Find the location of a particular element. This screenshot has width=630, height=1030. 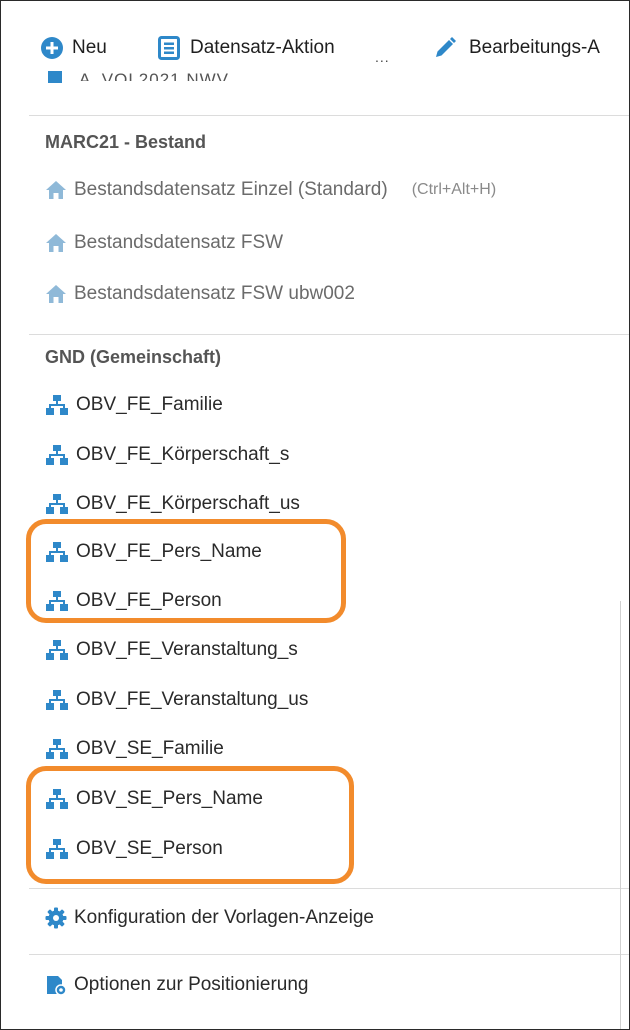

menu-item-label: Bestandsdatensatz Einzel (Standard) is located at coordinates (231, 189).